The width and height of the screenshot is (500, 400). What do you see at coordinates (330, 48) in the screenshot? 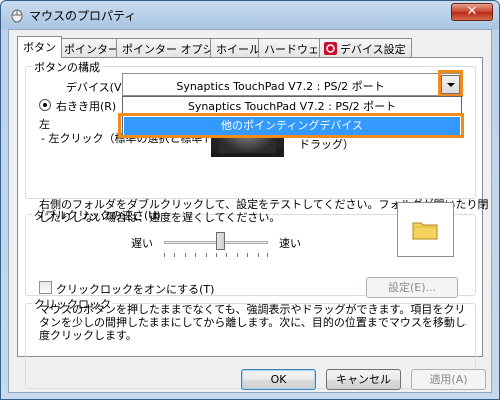
I see `synaptics-icon` at bounding box center [330, 48].